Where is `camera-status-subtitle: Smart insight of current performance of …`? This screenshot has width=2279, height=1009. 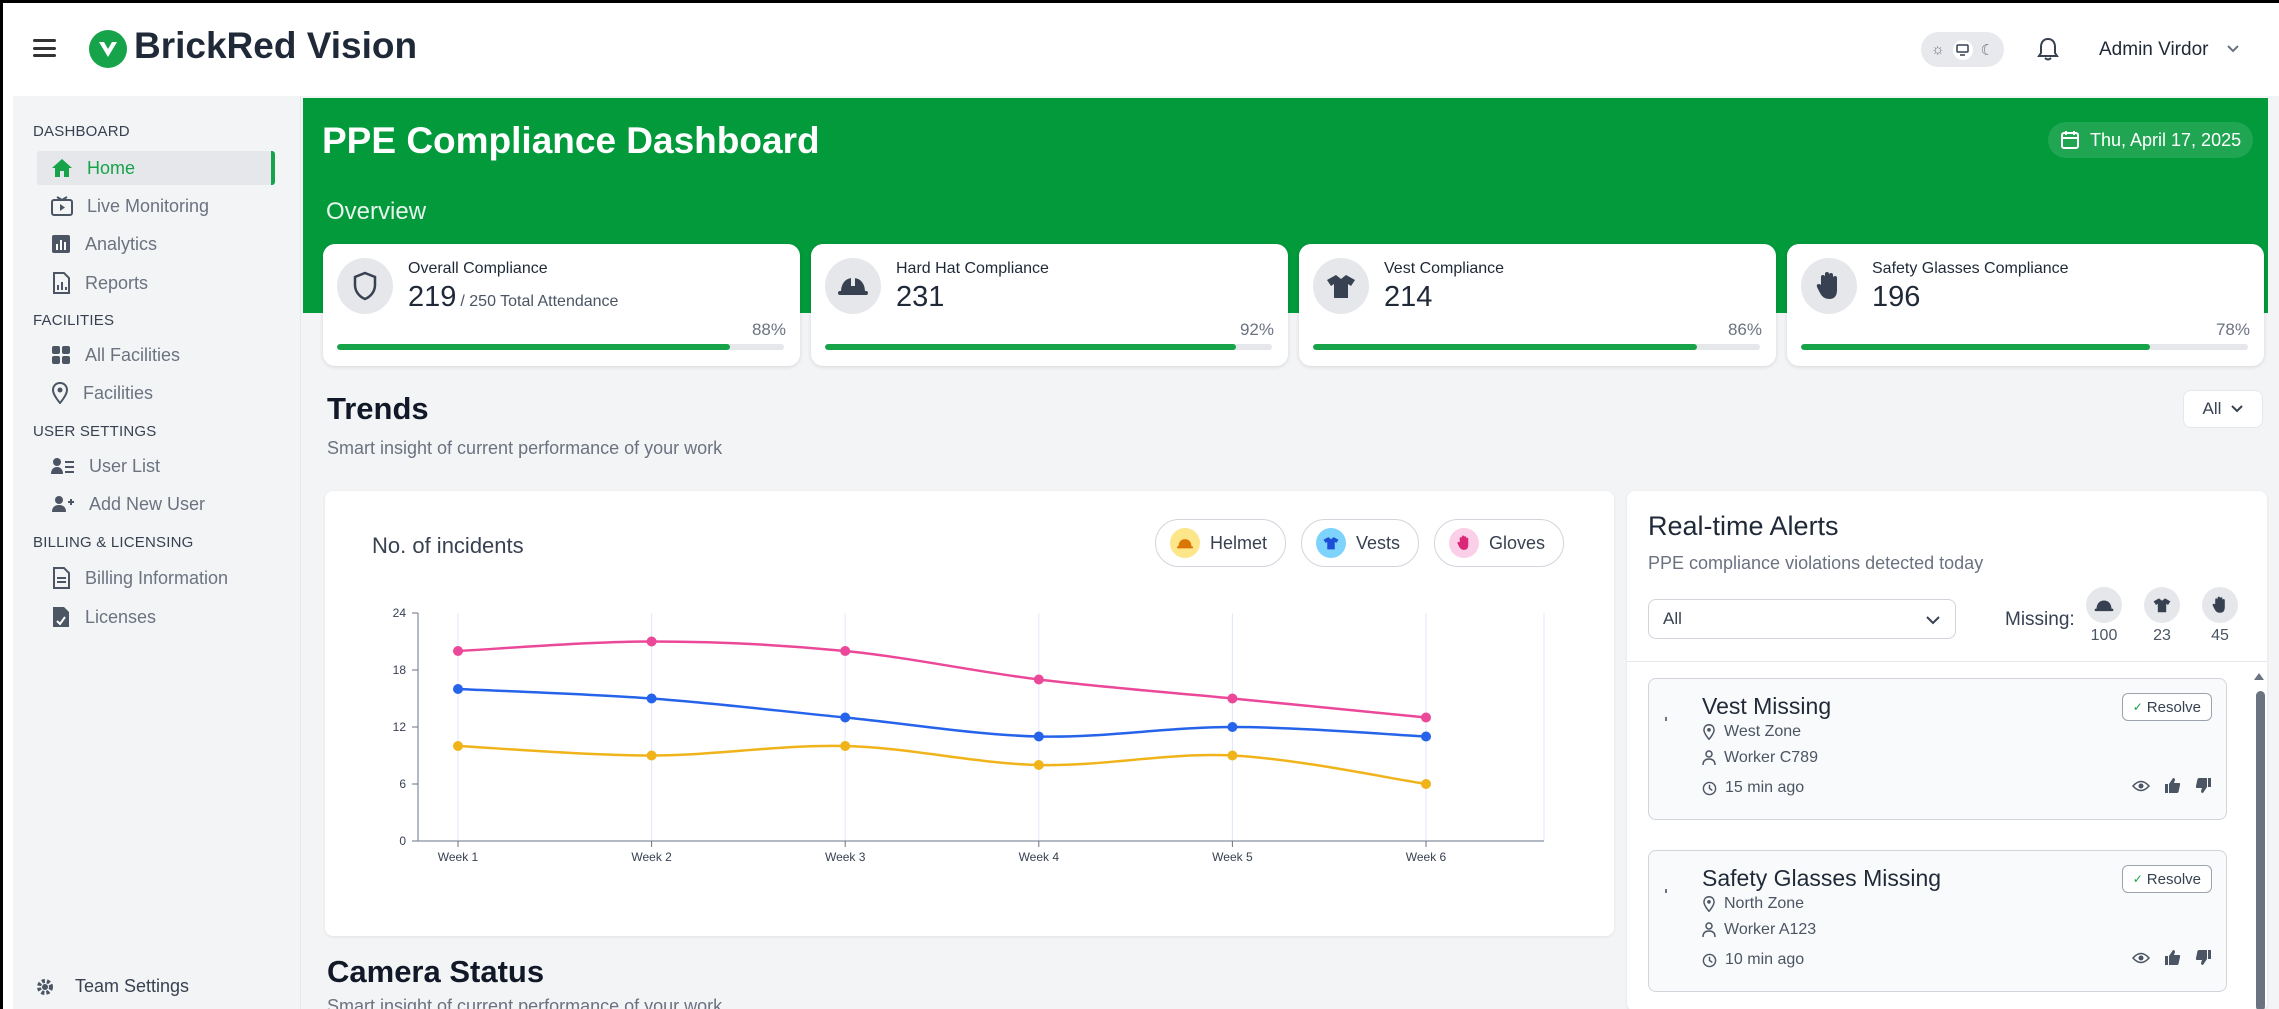 camera-status-subtitle: Smart insight of current performance of … is located at coordinates (525, 1002).